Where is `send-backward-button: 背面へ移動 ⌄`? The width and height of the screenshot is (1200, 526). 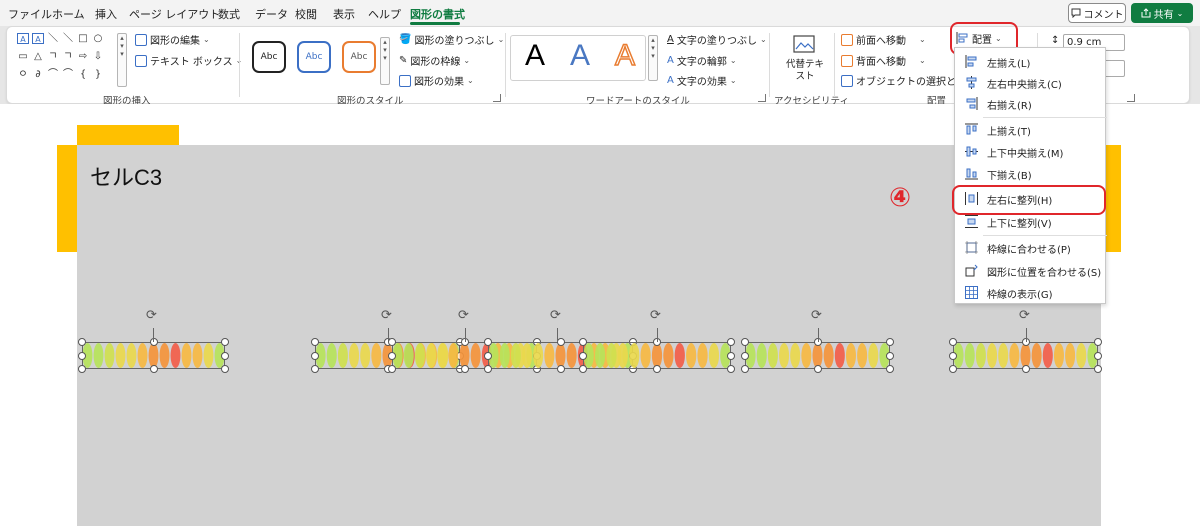
send-backward-button: 背面へ移動 ⌄ is located at coordinates (883, 60).